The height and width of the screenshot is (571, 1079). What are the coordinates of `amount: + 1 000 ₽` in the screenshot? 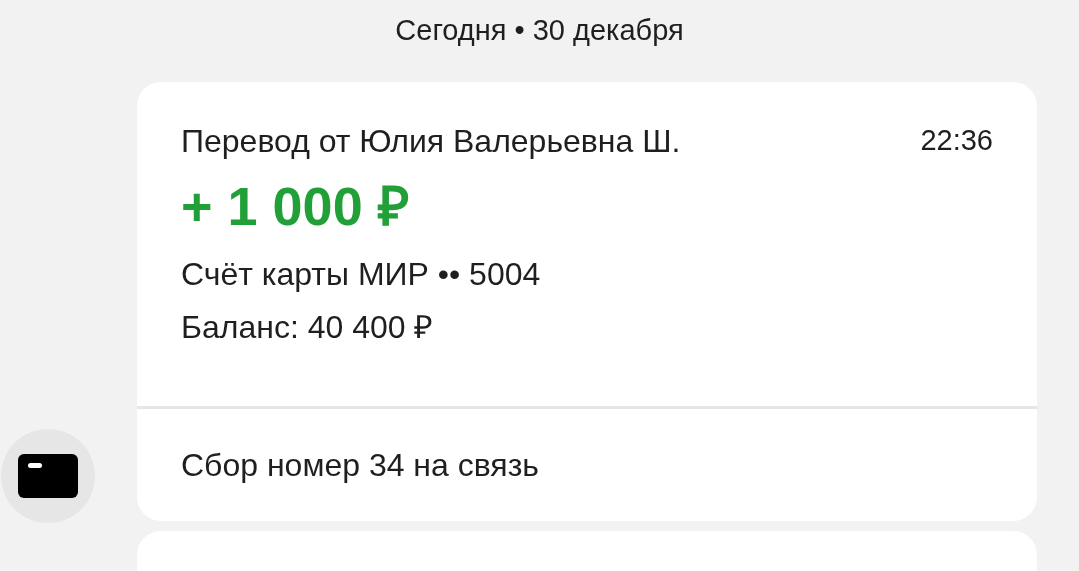 It's located at (295, 206).